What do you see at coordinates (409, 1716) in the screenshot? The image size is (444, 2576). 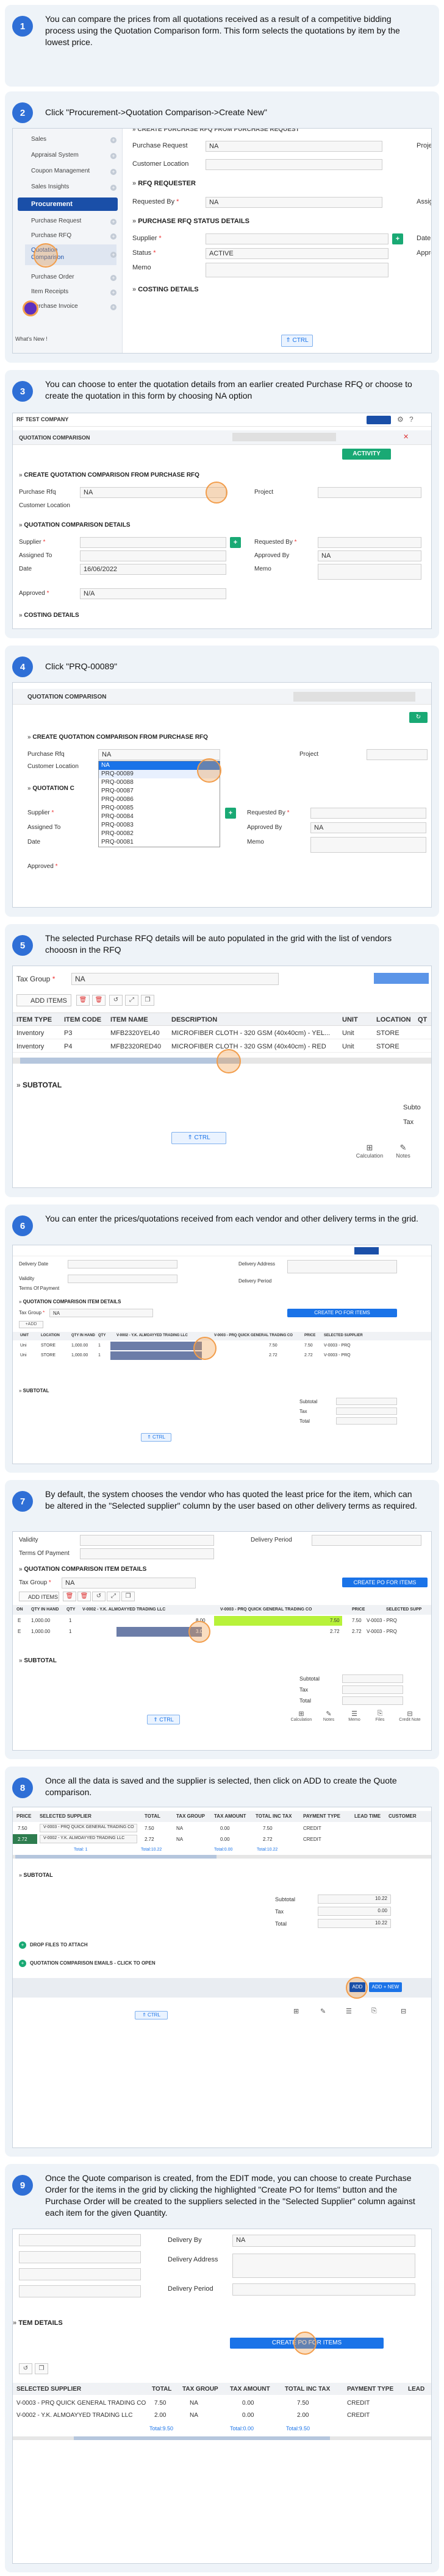 I see `credit-note-button: ⊟ Credit Note` at bounding box center [409, 1716].